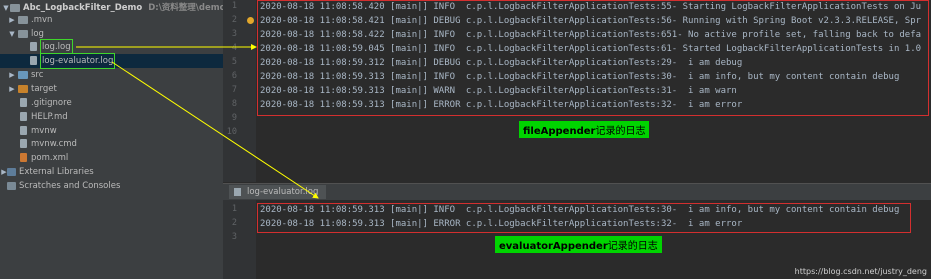 This screenshot has height=279, width=931. I want to click on arrow-to-evaluator-log, so click(215, 130).